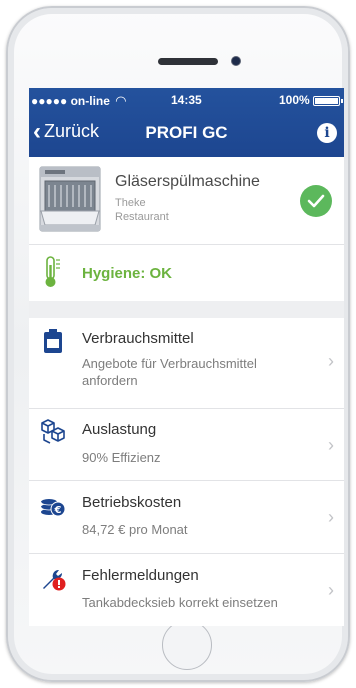 The image size is (356, 688). I want to click on item-title: Auslastung, so click(119, 429).